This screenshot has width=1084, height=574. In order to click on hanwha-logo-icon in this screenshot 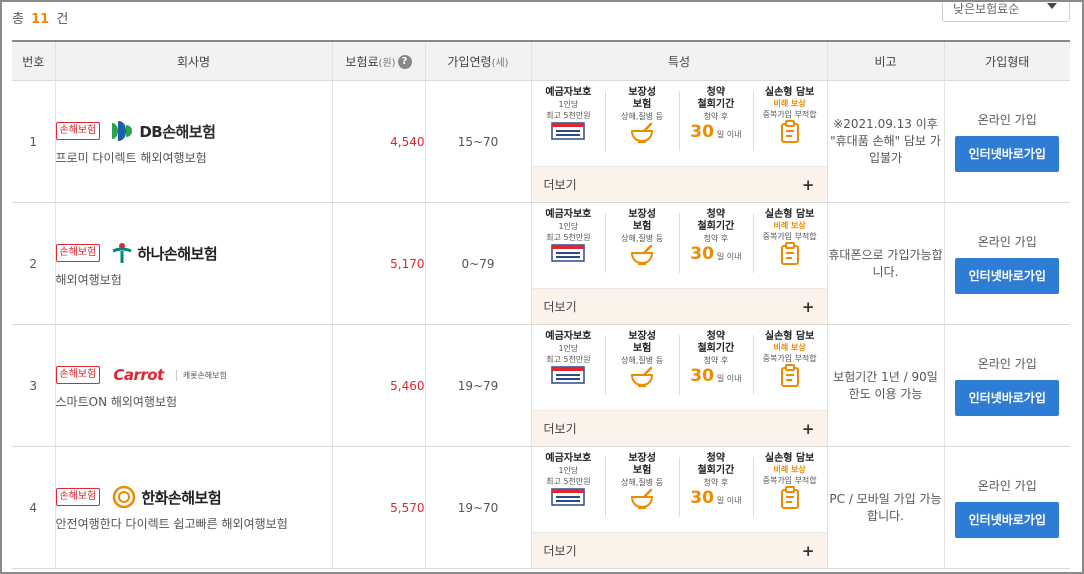, I will do `click(124, 497)`.